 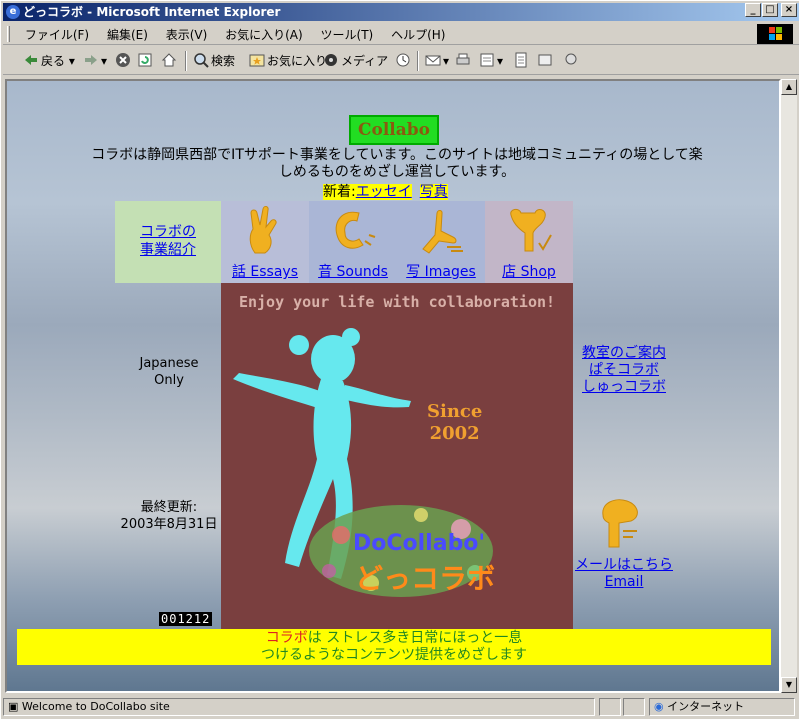 I want to click on mail-hand-icon, so click(x=620, y=523).